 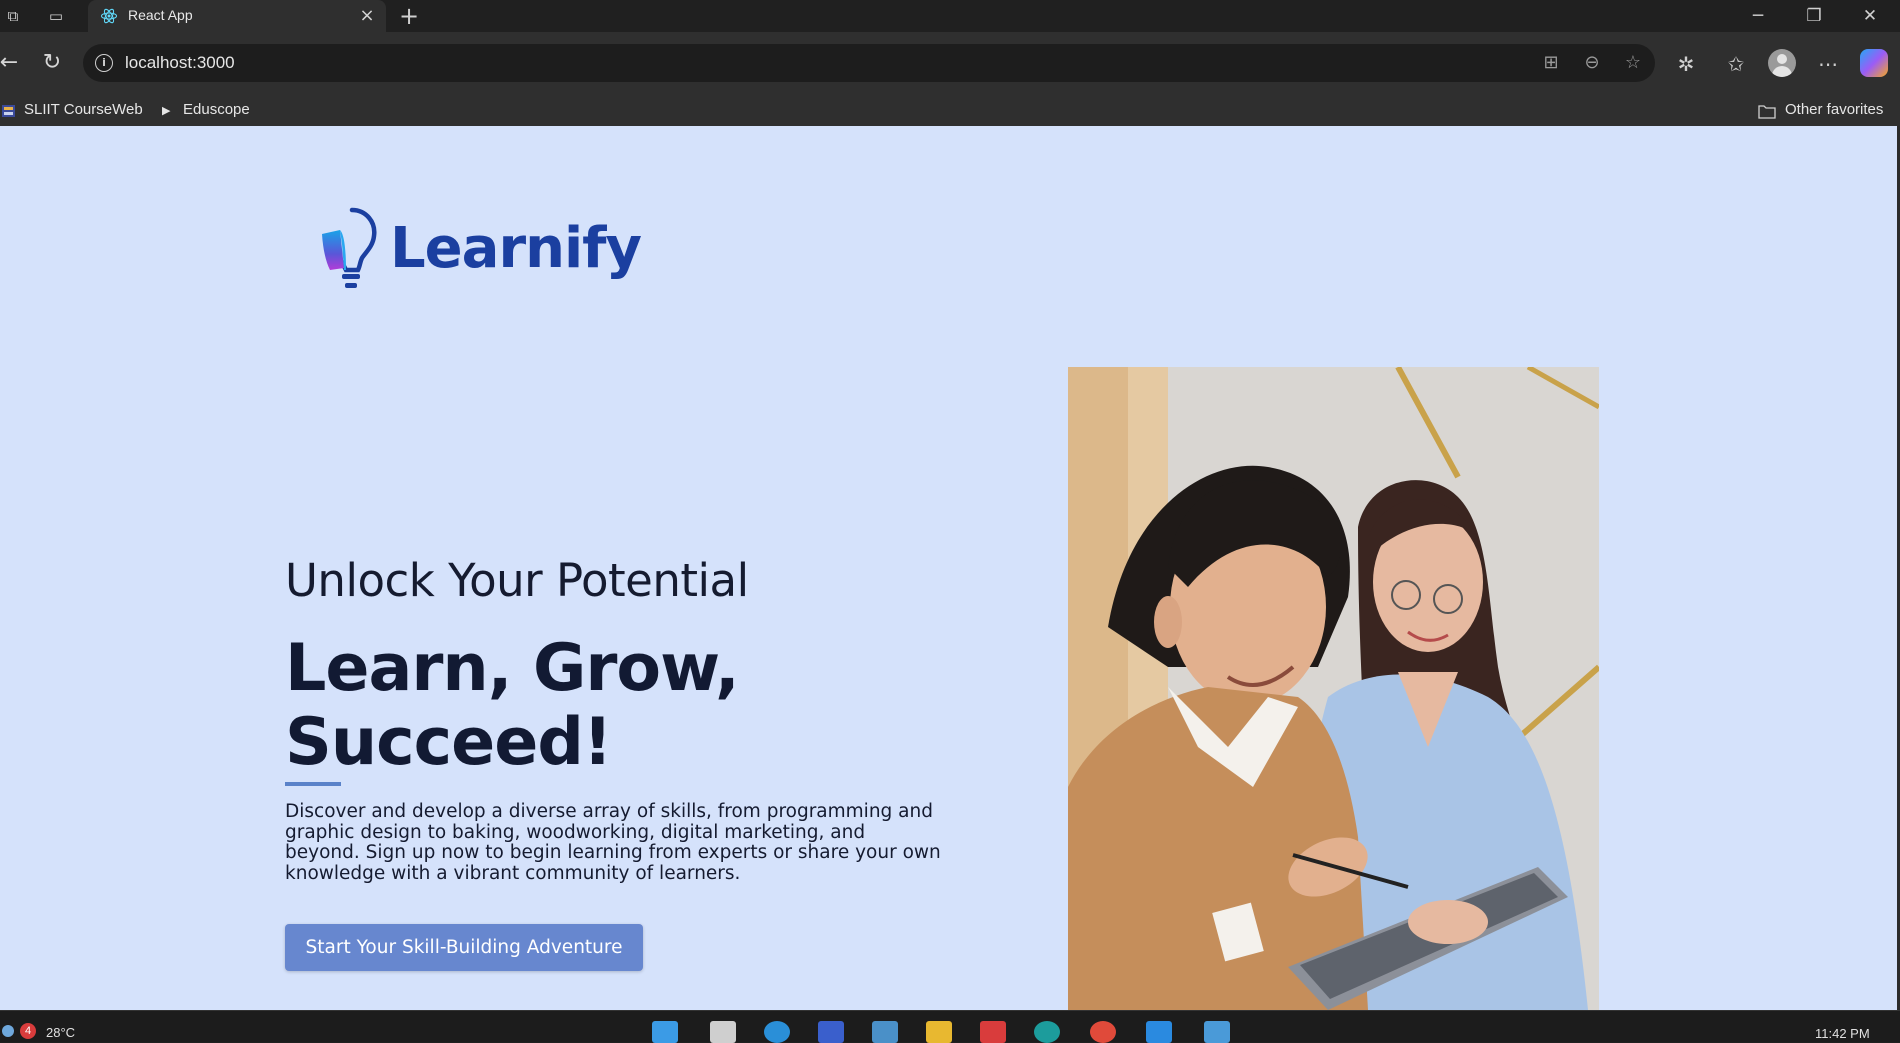 I want to click on copilot-icon, so click(x=1874, y=63).